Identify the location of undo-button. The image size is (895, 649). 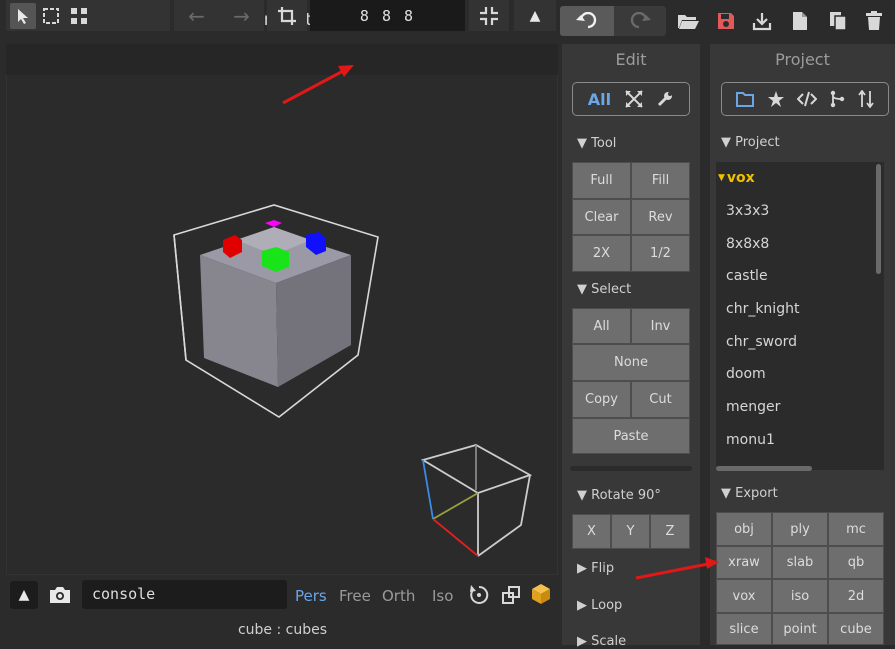
(587, 21).